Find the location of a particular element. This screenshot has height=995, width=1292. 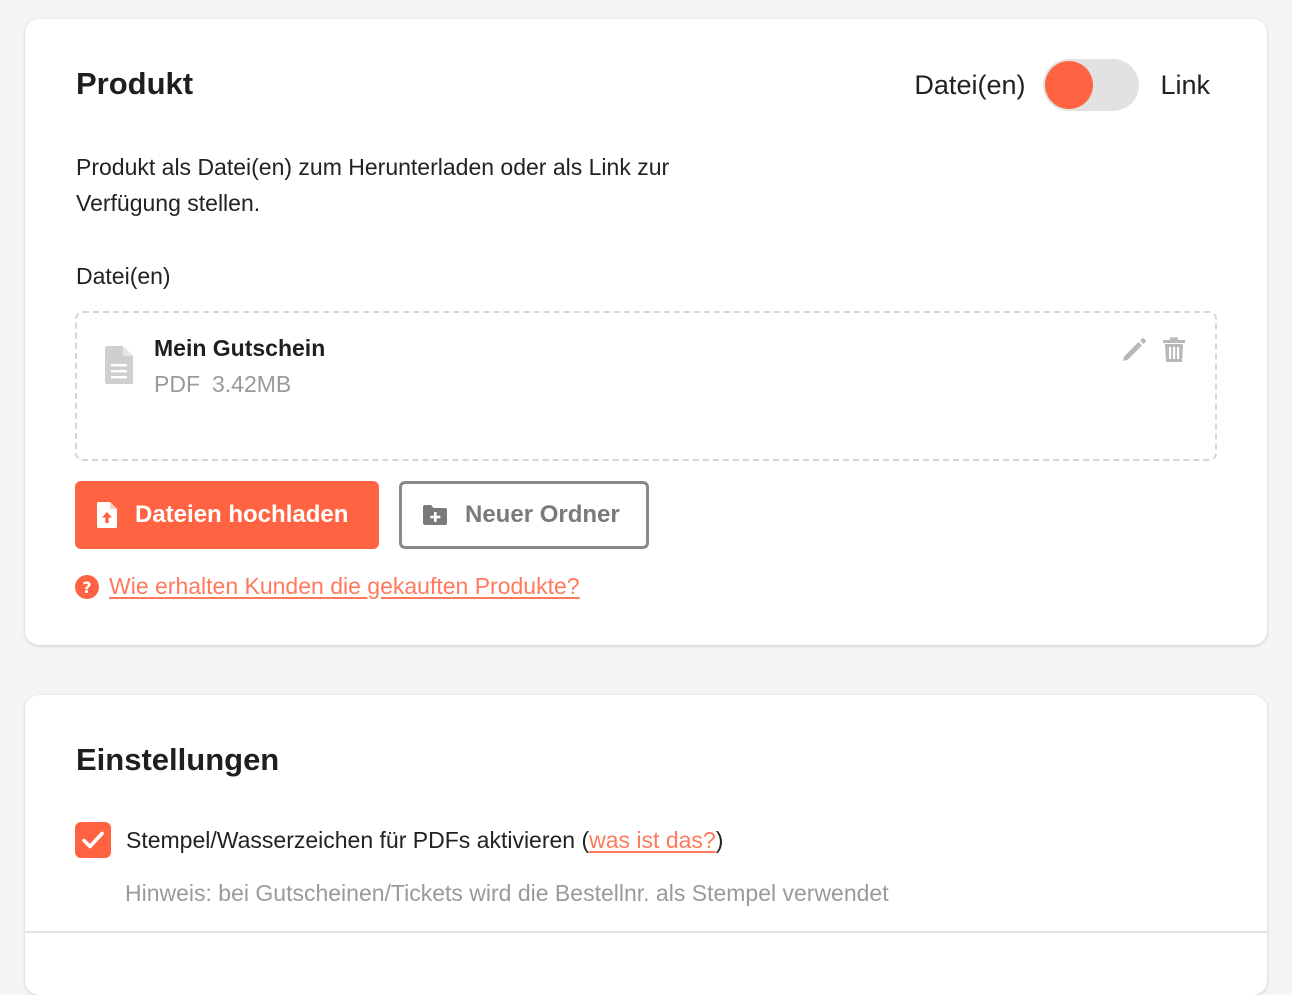

question-circle-icon: ? is located at coordinates (87, 586).